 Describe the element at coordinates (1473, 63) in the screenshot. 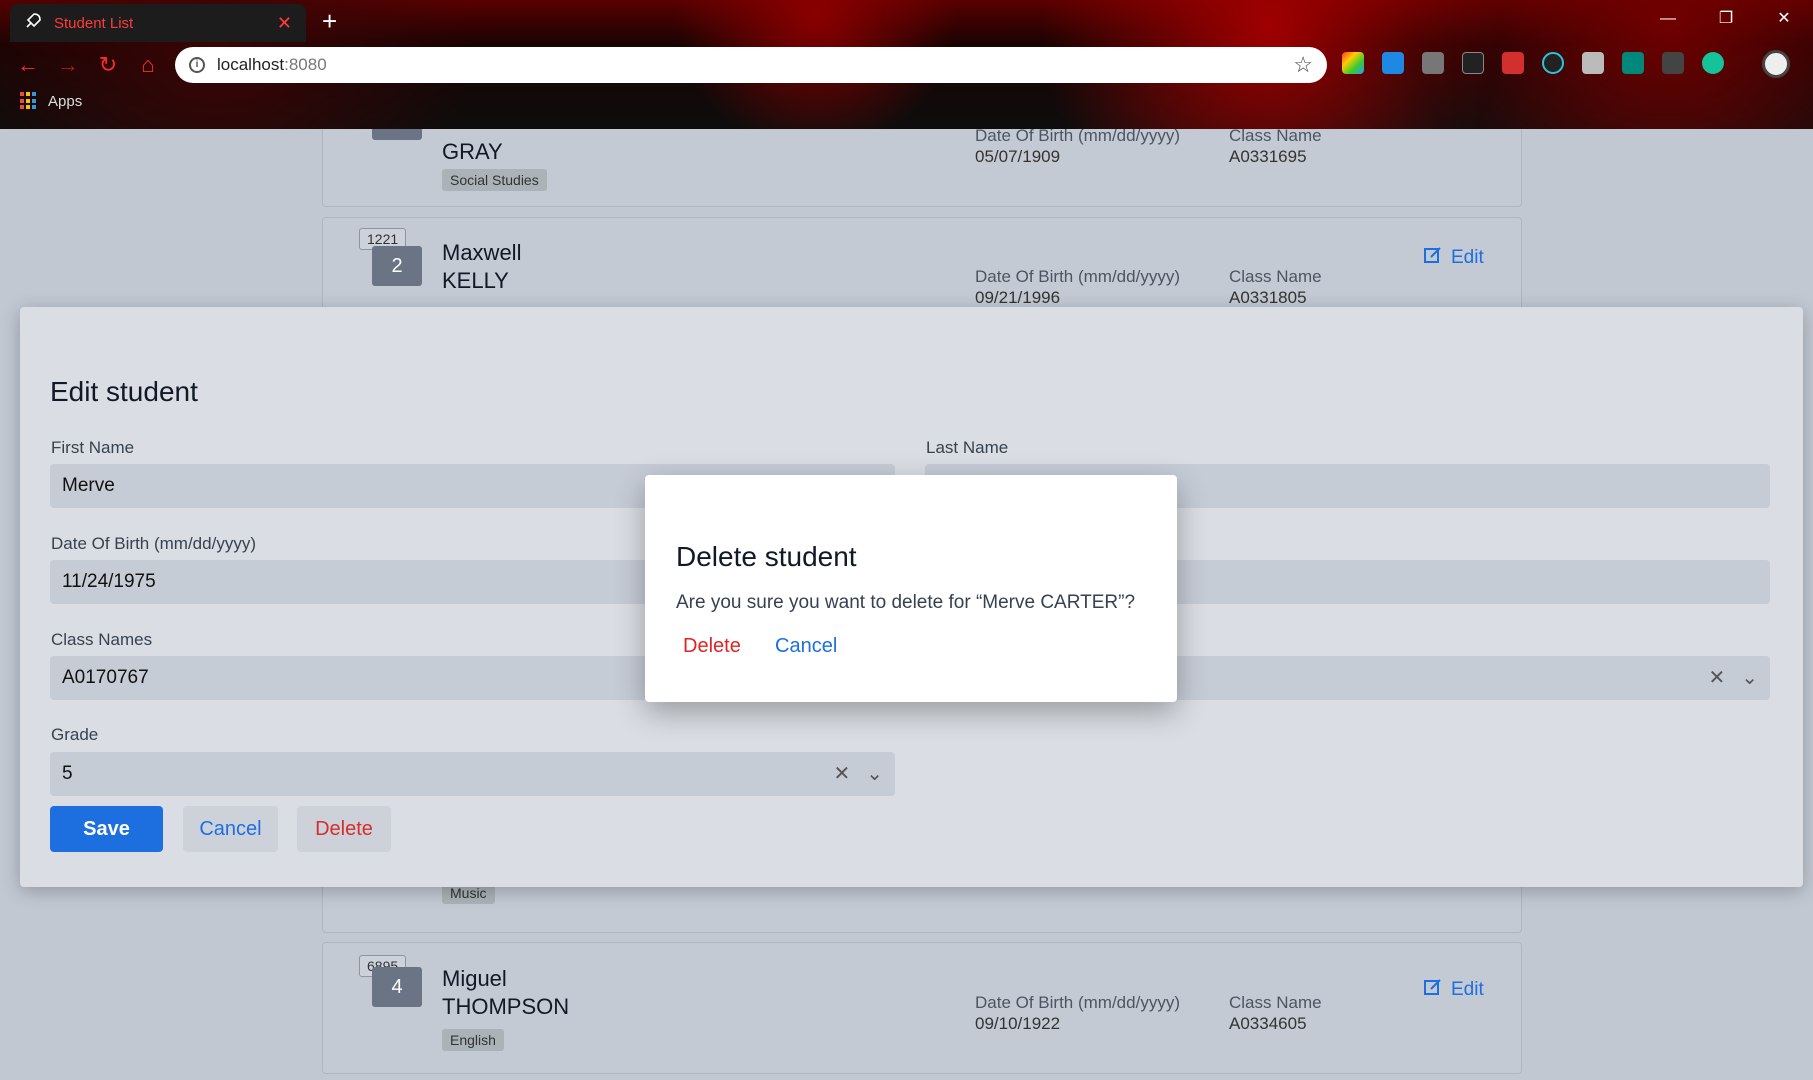

I see `omega-extension-icon` at that location.